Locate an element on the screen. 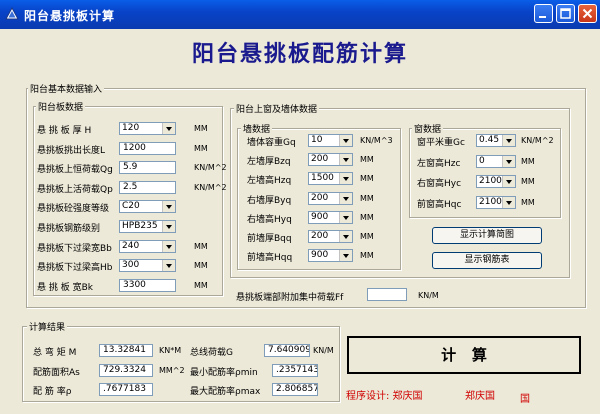 The image size is (600, 414). moment-unit: KN*M is located at coordinates (170, 350).